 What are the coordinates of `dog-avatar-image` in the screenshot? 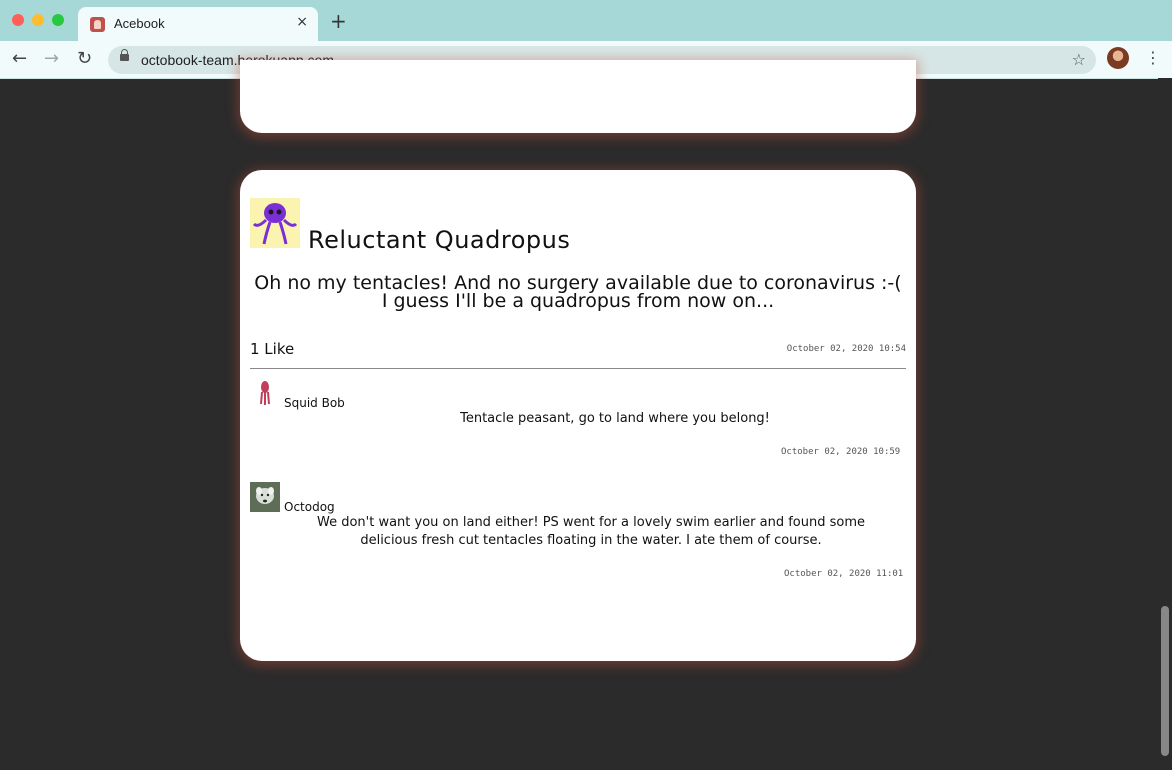 It's located at (265, 497).